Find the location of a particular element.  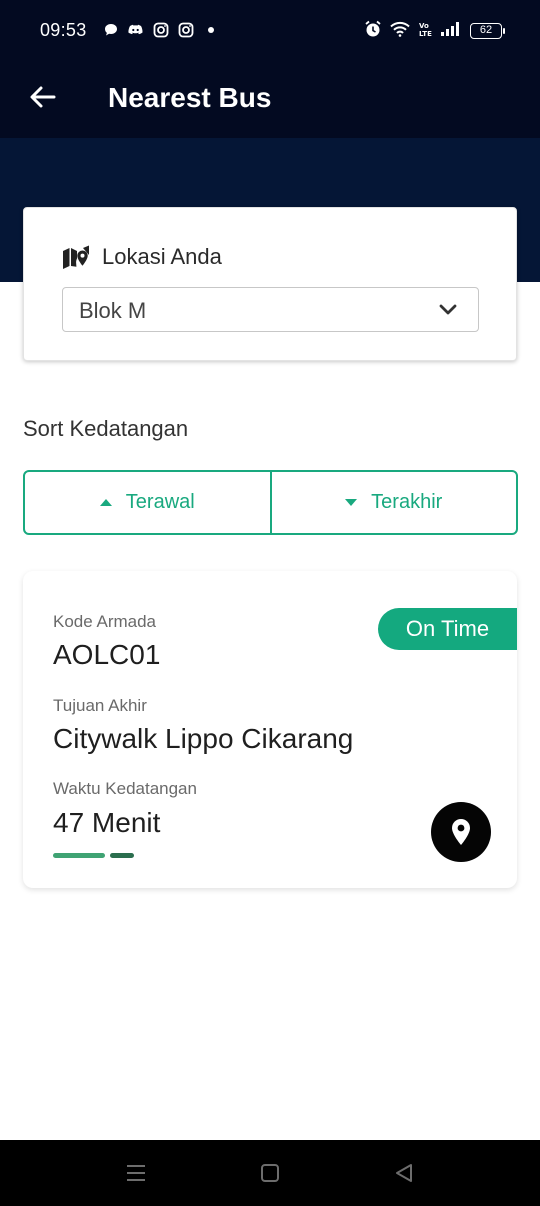

sort-latest-label: Terakhir is located at coordinates (407, 502).